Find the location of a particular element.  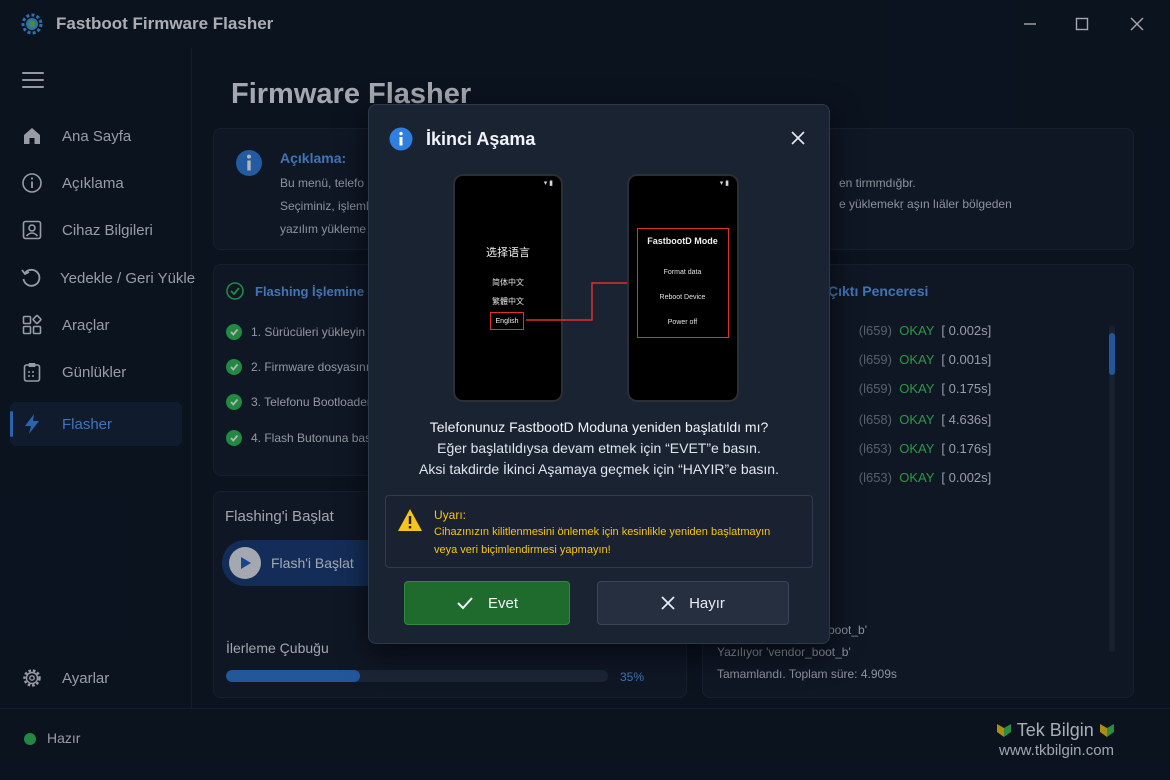

dialog-close-button is located at coordinates (798, 138).